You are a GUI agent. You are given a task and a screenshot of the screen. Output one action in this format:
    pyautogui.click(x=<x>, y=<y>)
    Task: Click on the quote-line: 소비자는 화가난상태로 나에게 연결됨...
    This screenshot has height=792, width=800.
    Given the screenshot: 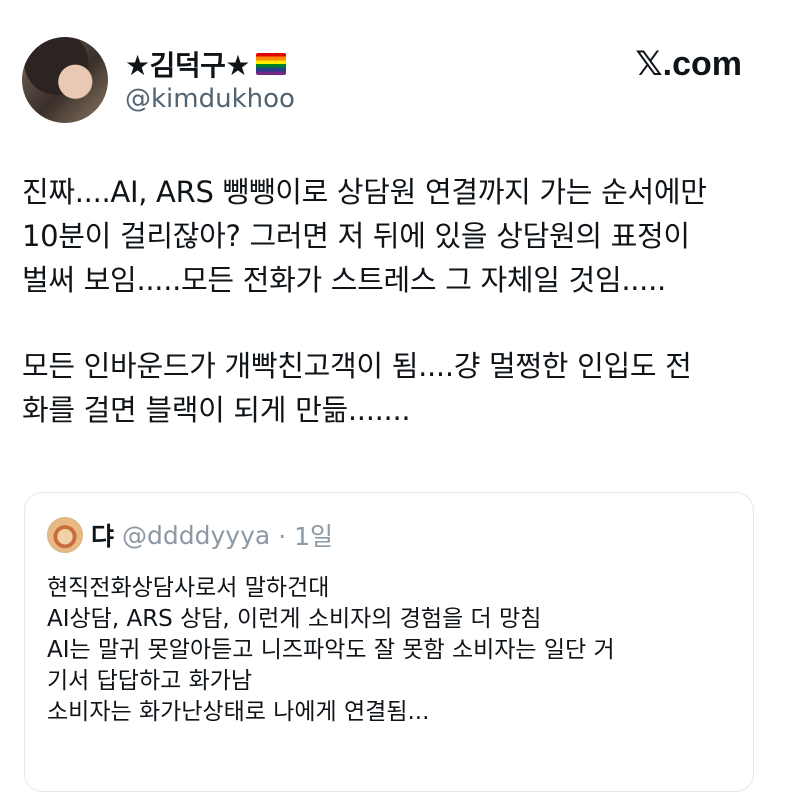 What is the action you would take?
    pyautogui.click(x=238, y=712)
    